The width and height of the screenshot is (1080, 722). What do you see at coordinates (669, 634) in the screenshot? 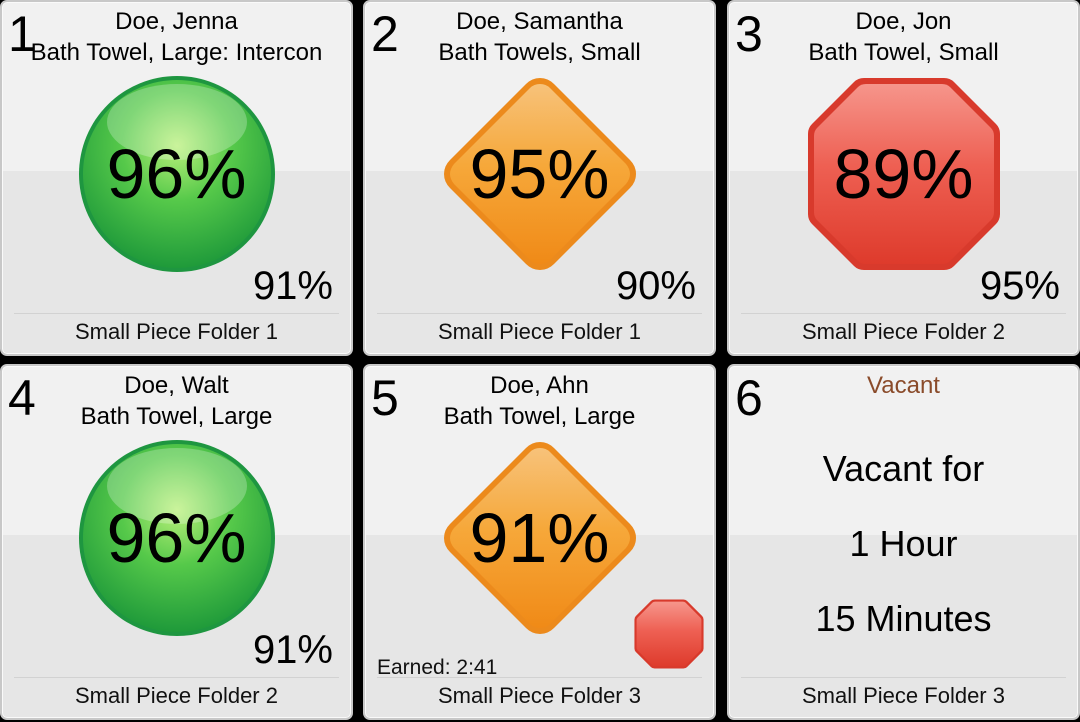
I see `stop-octagon-icon` at bounding box center [669, 634].